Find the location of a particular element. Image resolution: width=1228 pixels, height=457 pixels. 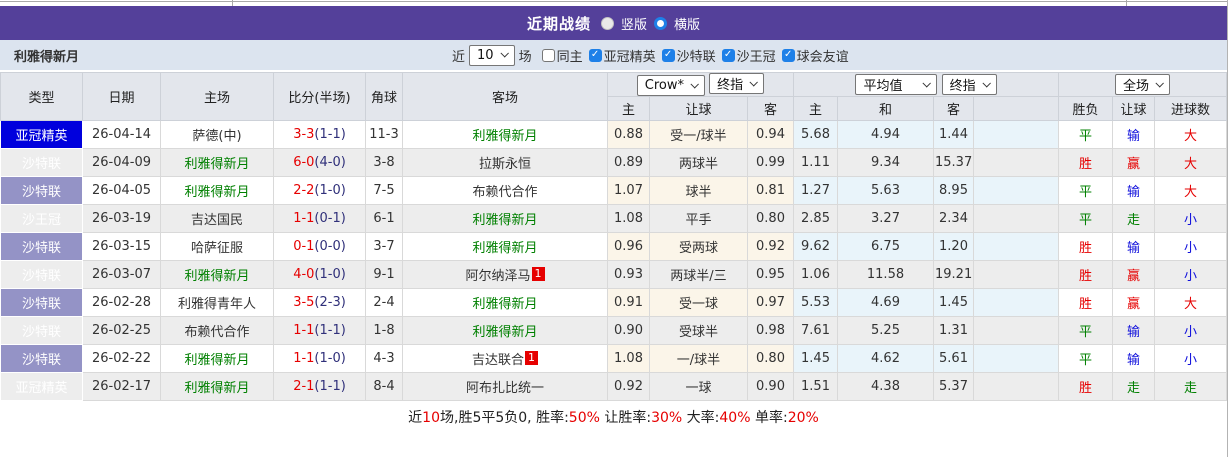

col-header-corner: 角球 is located at coordinates (384, 96).